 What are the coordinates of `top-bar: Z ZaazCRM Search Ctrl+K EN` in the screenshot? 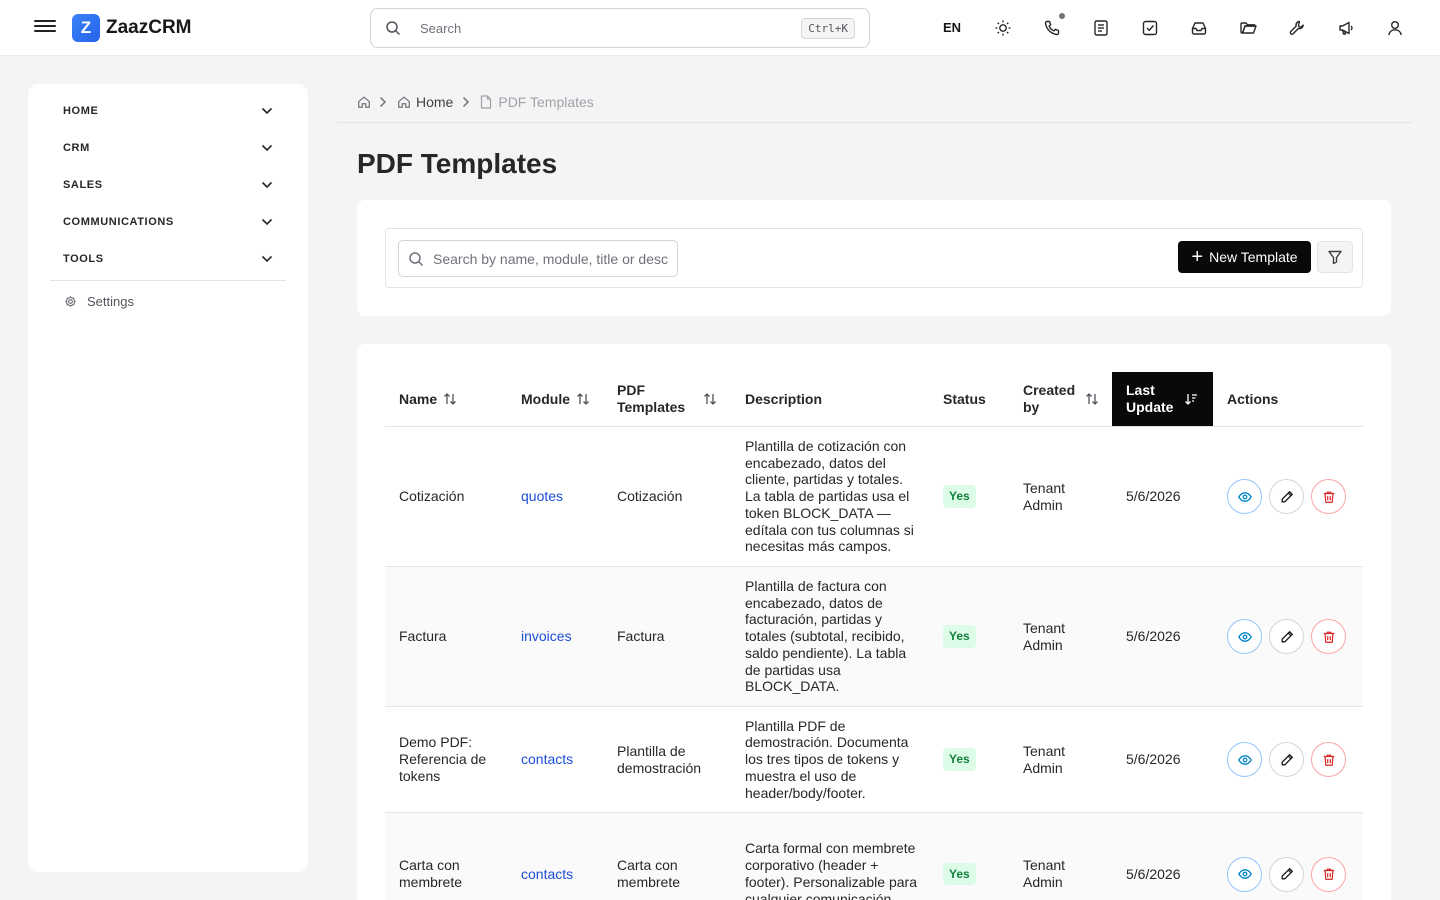 It's located at (720, 28).